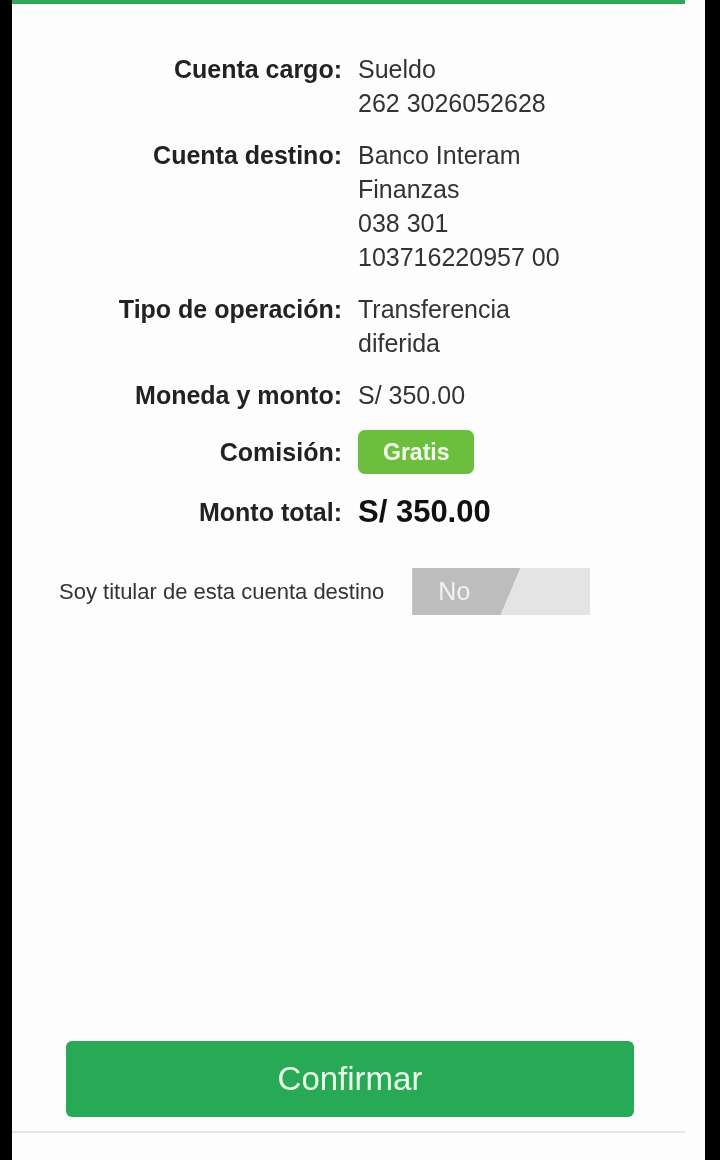  Describe the element at coordinates (247, 155) in the screenshot. I see `field-label: Cuenta destino:` at that location.